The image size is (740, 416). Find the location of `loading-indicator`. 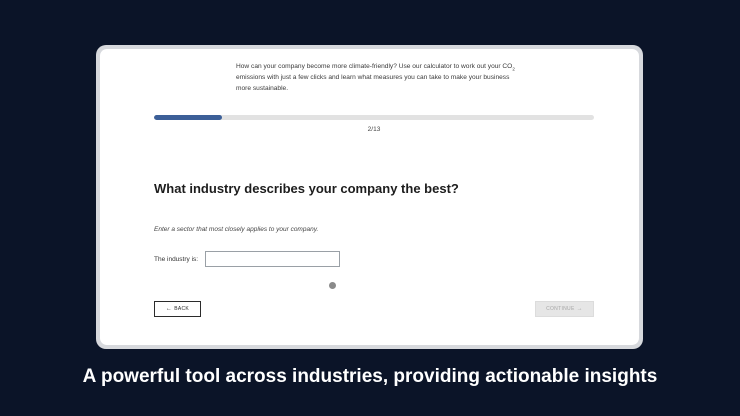

loading-indicator is located at coordinates (332, 285).